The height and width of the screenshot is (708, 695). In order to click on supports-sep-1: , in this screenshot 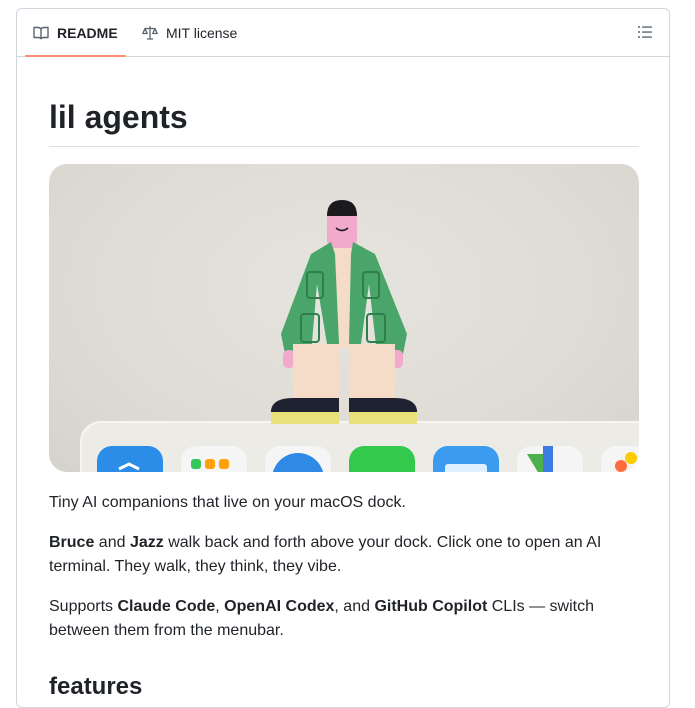, I will do `click(220, 606)`.